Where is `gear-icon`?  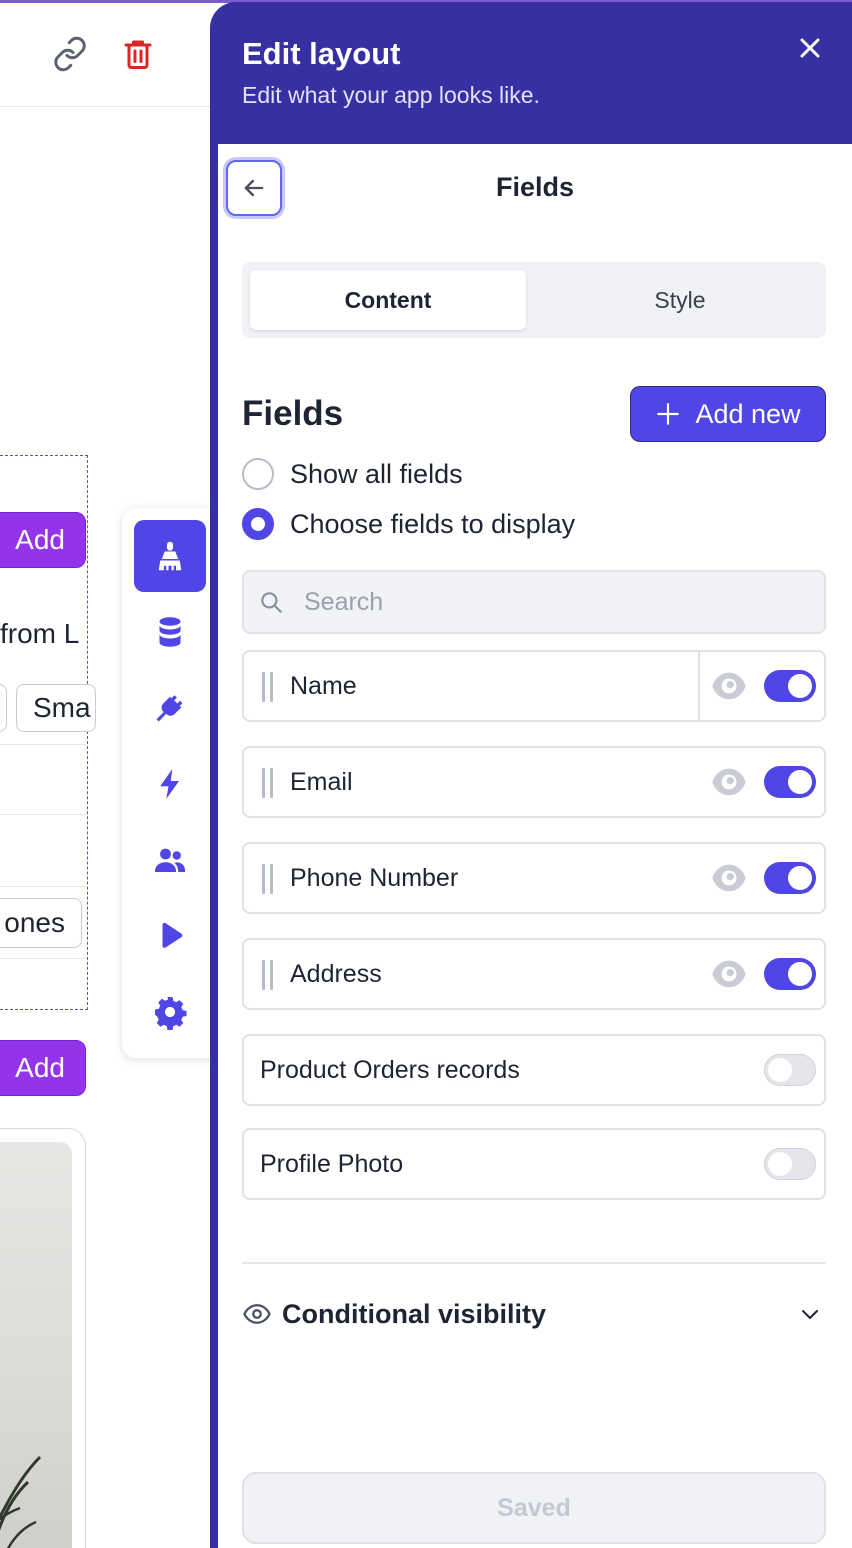 gear-icon is located at coordinates (171, 1013).